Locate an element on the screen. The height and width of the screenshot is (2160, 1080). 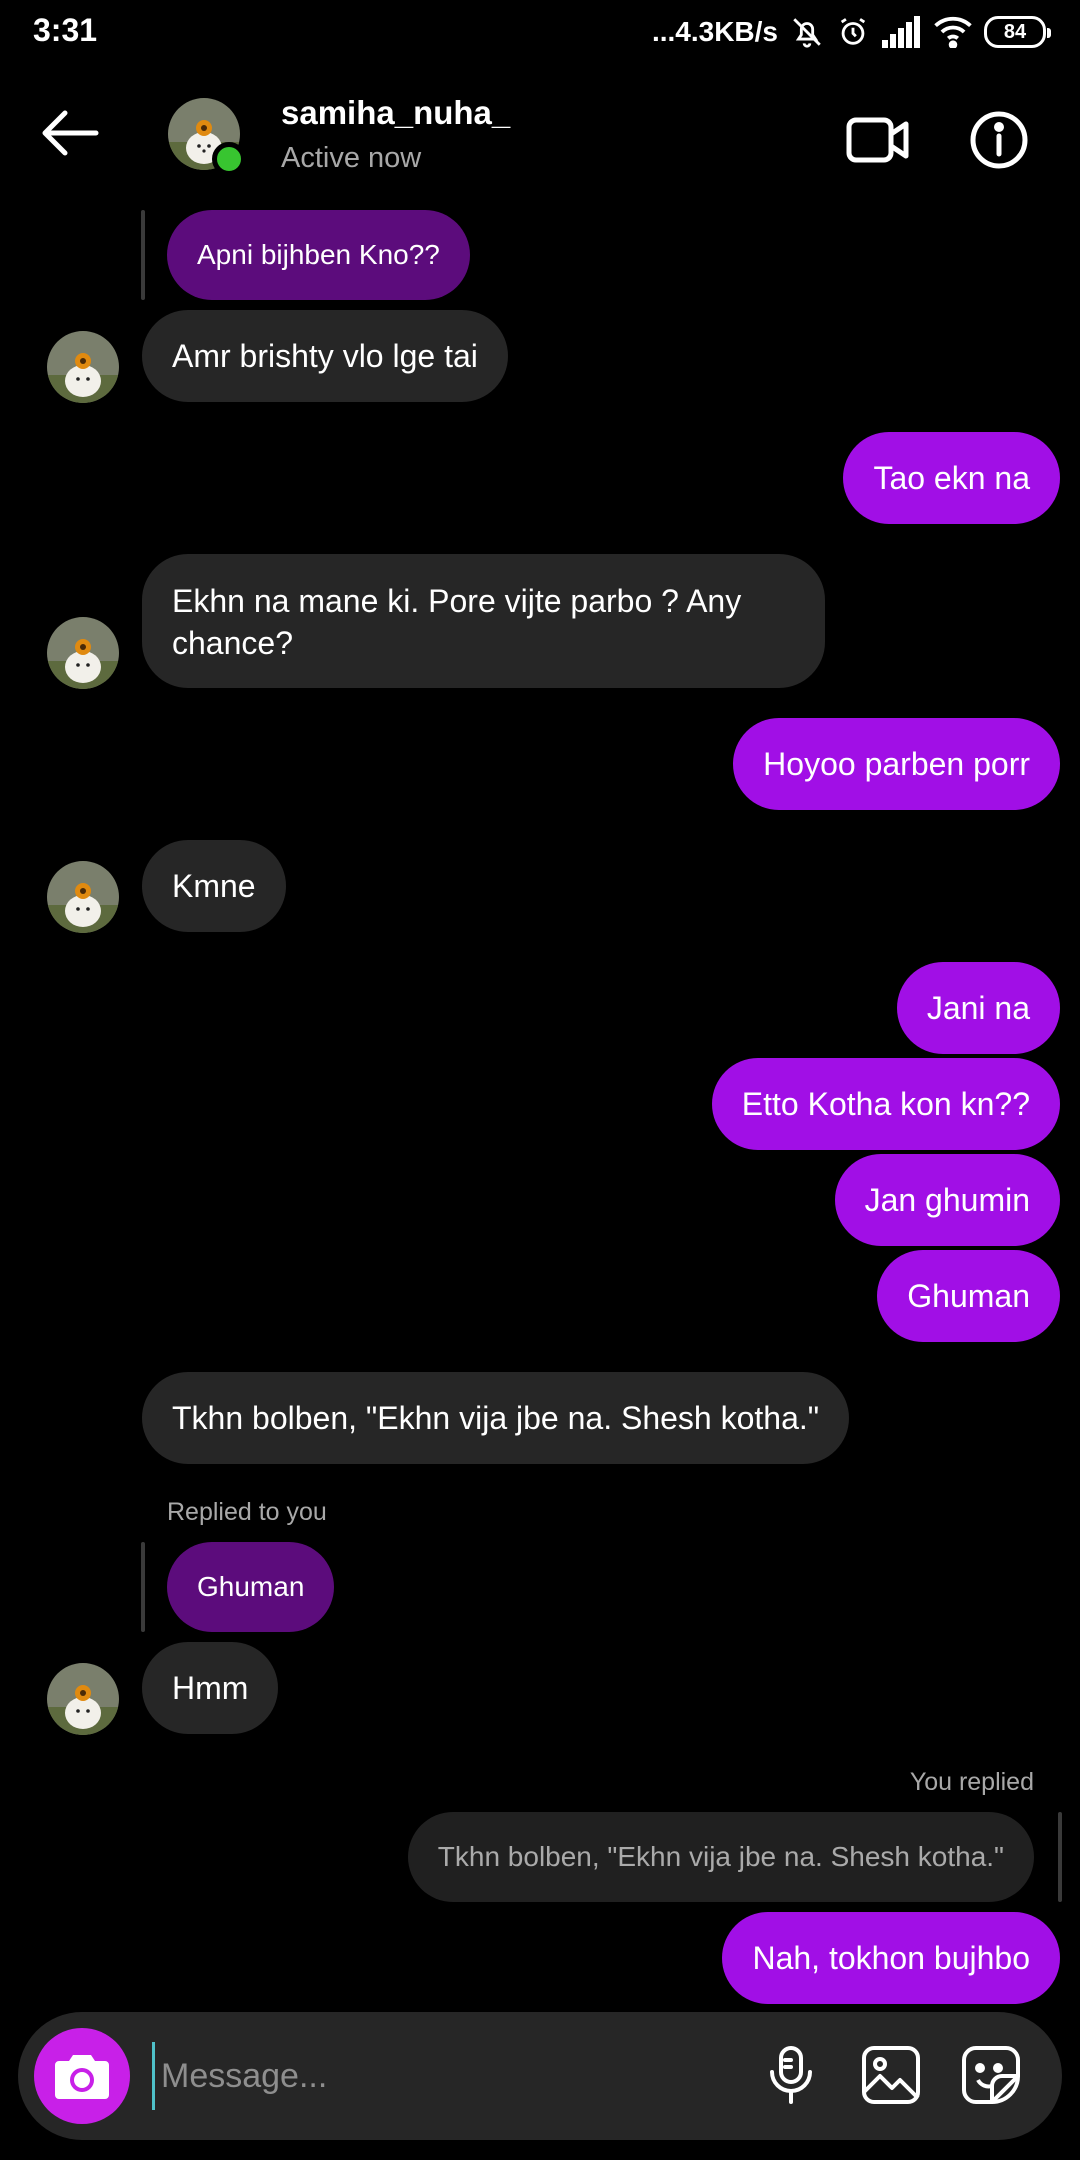
gallery-icon is located at coordinates (891, 2075).